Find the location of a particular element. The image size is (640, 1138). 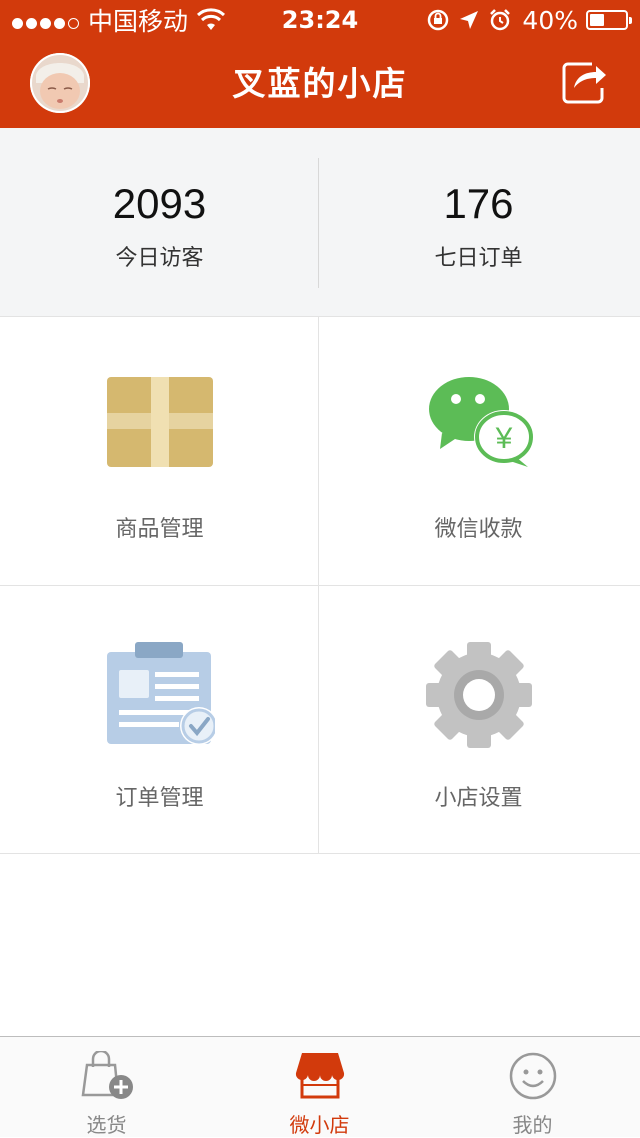

menu-item-label: 小店设置 is located at coordinates (478, 798).